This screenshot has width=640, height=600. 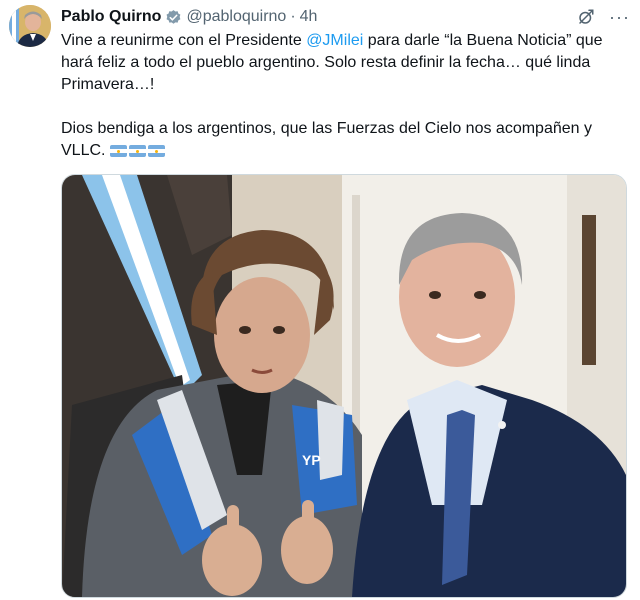 What do you see at coordinates (345, 17) in the screenshot?
I see `tweet-header: Pablo Quirno @pabloquirno · 4h ···` at bounding box center [345, 17].